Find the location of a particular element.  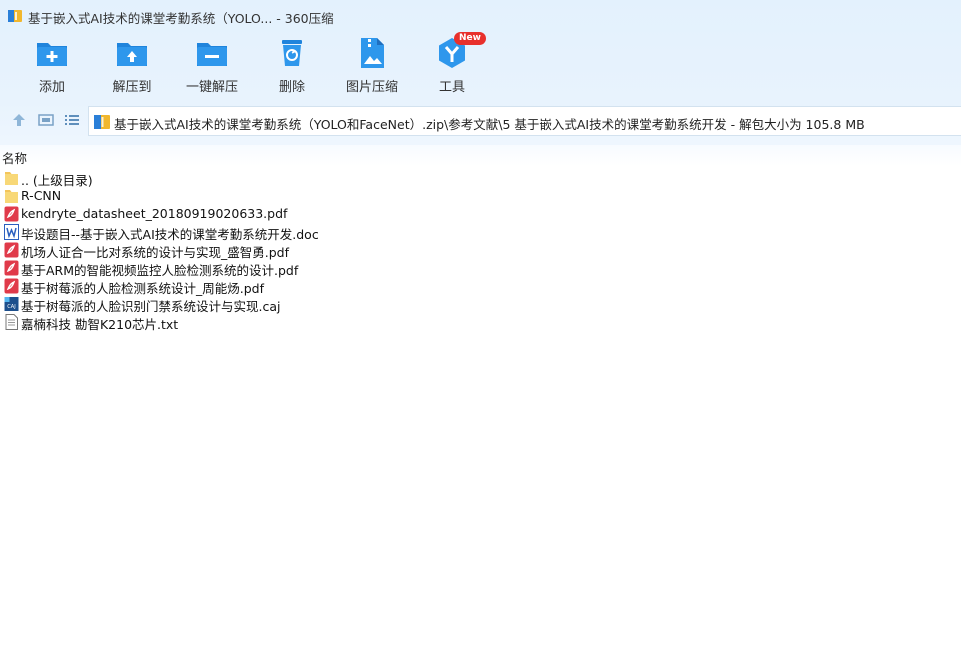

archive-icon is located at coordinates (102, 122).